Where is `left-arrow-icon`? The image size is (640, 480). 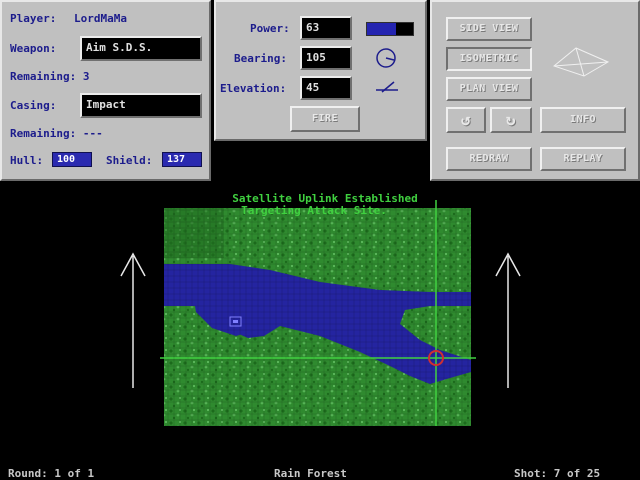 left-arrow-icon is located at coordinates (133, 320).